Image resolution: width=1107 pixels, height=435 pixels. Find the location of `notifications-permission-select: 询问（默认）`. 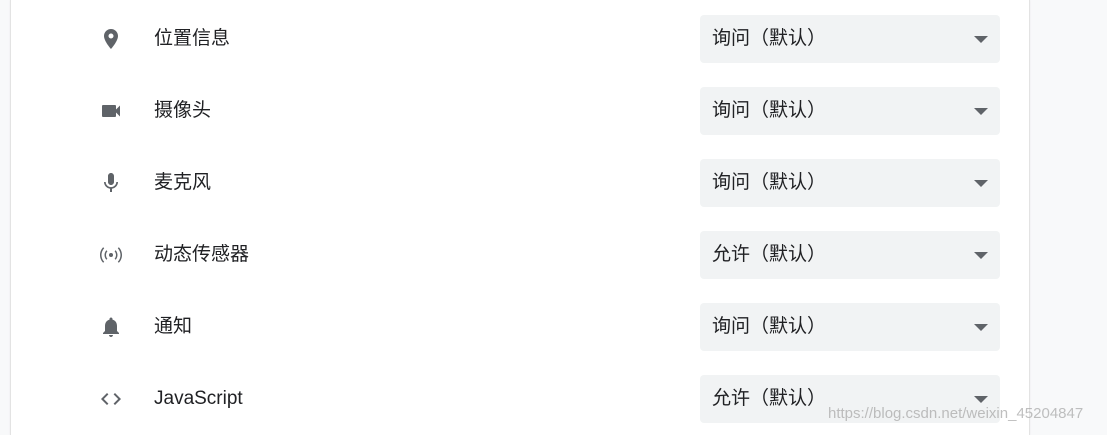

notifications-permission-select: 询问（默认） is located at coordinates (850, 327).